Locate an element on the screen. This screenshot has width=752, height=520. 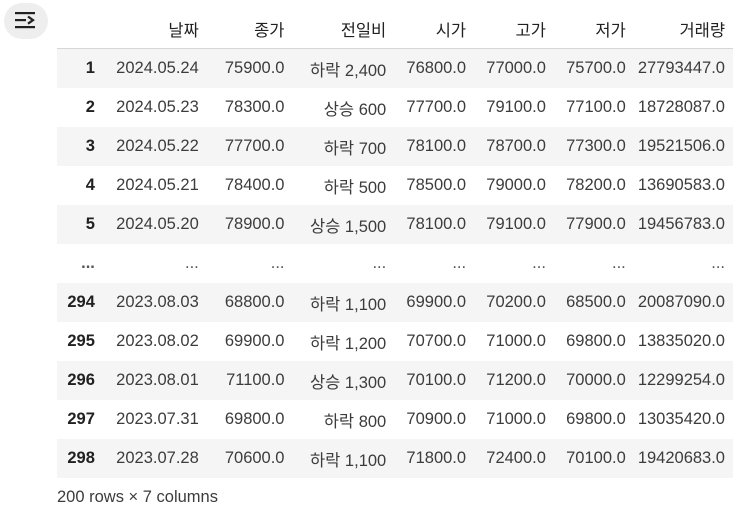
table-cell: 70900.0 is located at coordinates (436, 419).